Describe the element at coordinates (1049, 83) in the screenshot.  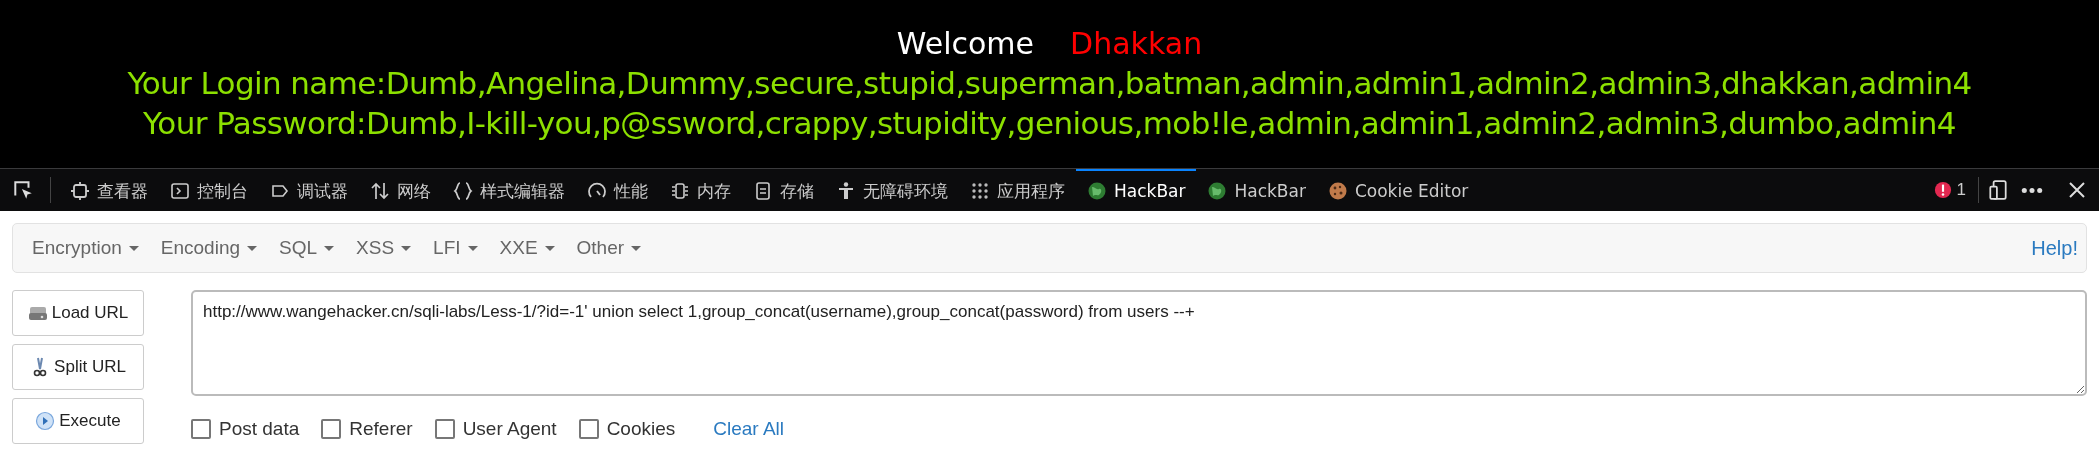
I see `login-names-text: Your Login name:Dumb,Angelina,Dummy,secure,stupid,superman,batman,admin,admin1,admin2,admin3,dhakkan,admin4` at that location.